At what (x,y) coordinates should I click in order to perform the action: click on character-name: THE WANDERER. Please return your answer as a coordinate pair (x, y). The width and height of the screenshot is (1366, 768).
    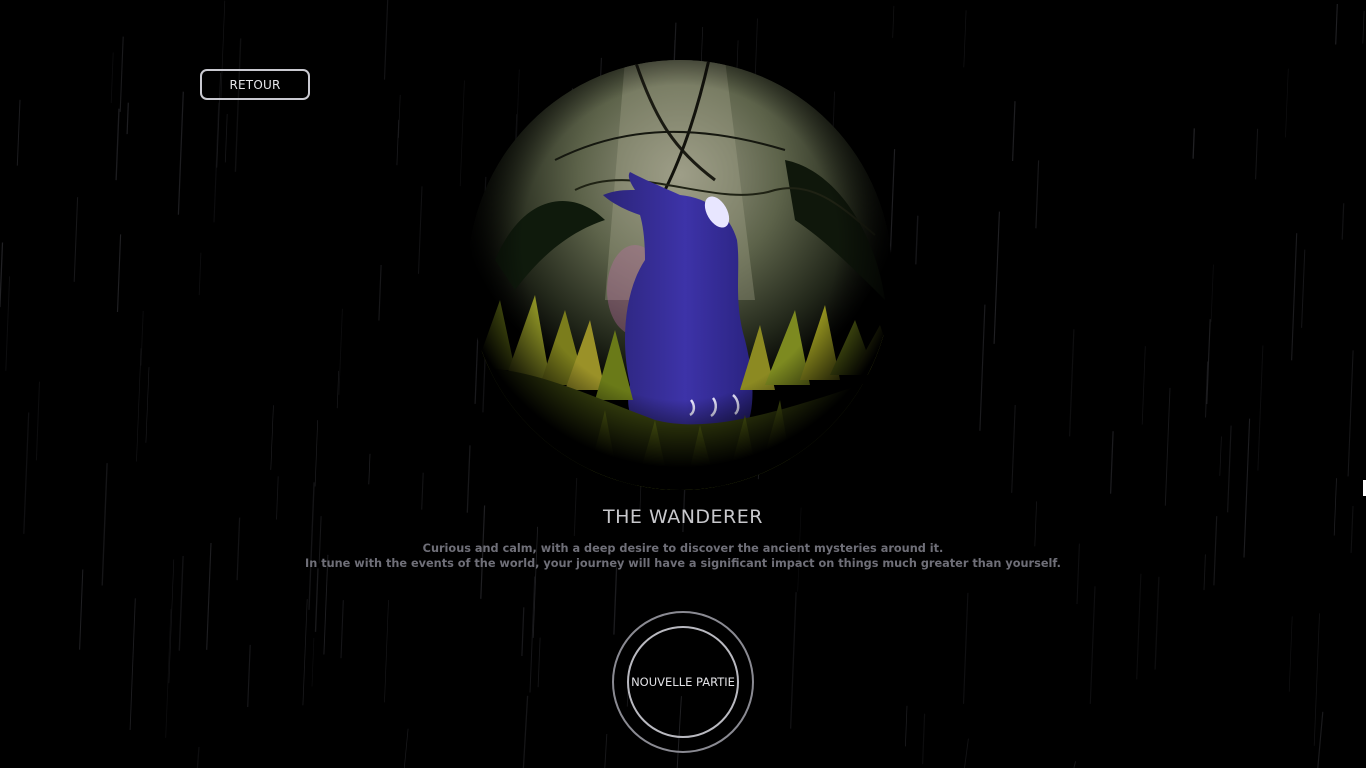
    Looking at the image, I should click on (683, 517).